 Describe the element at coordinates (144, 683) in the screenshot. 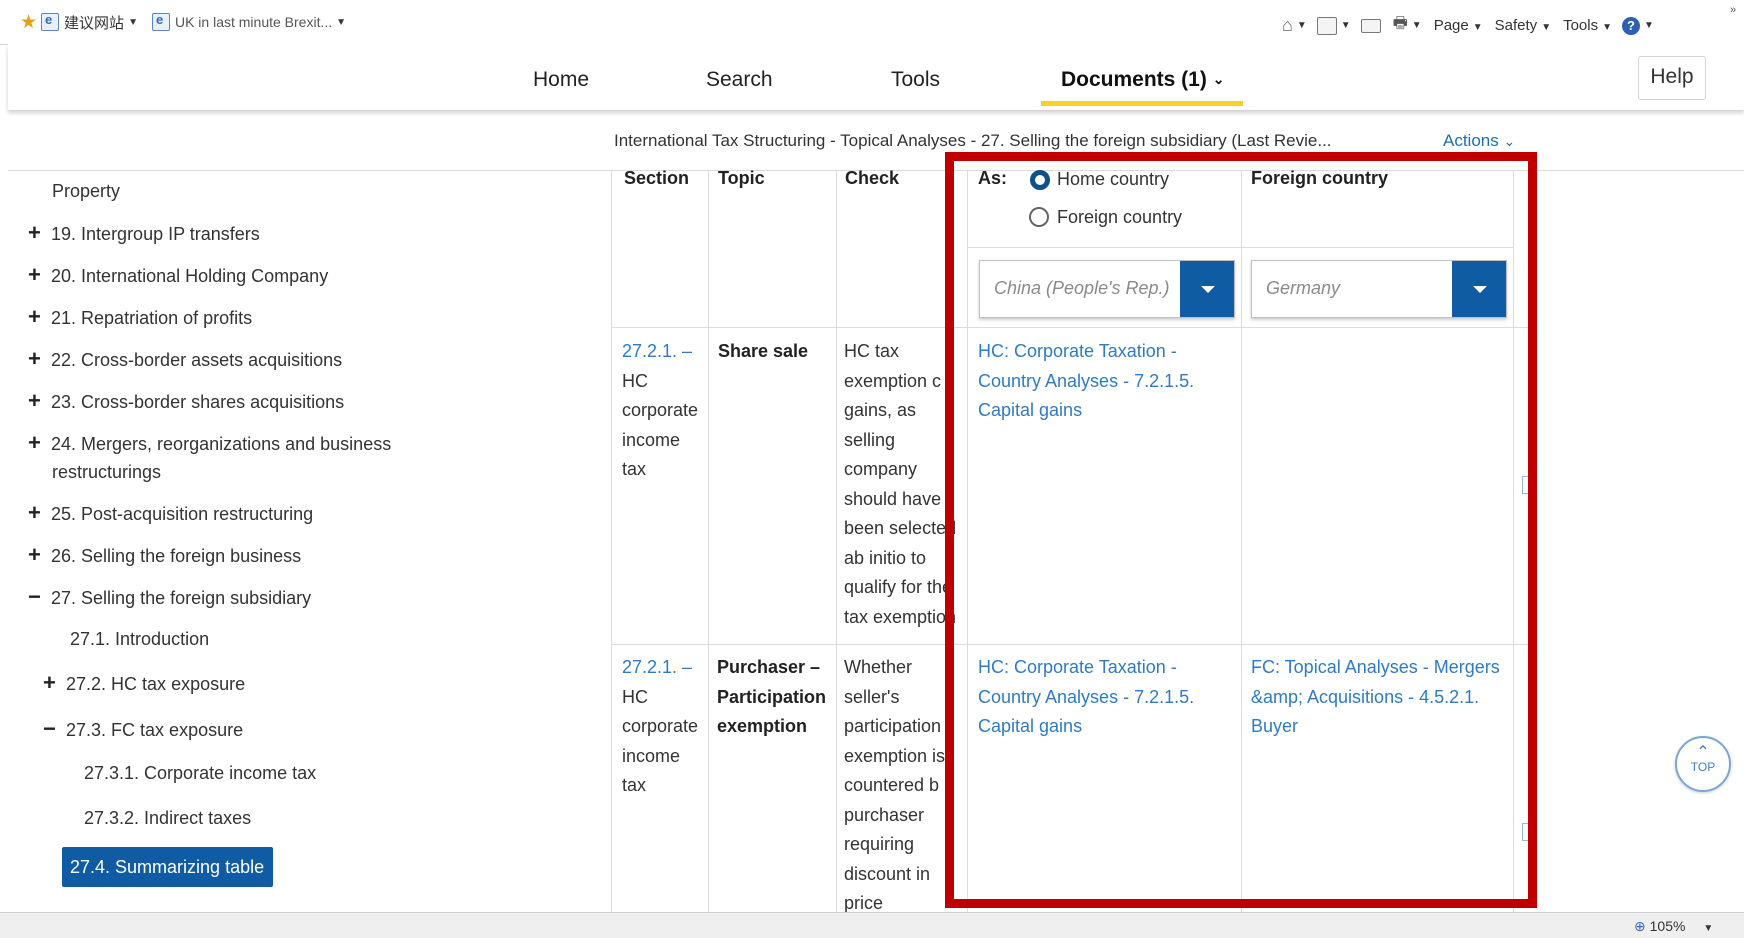

I see `tree-item-27-2: + 27.2. HC tax exposure` at that location.